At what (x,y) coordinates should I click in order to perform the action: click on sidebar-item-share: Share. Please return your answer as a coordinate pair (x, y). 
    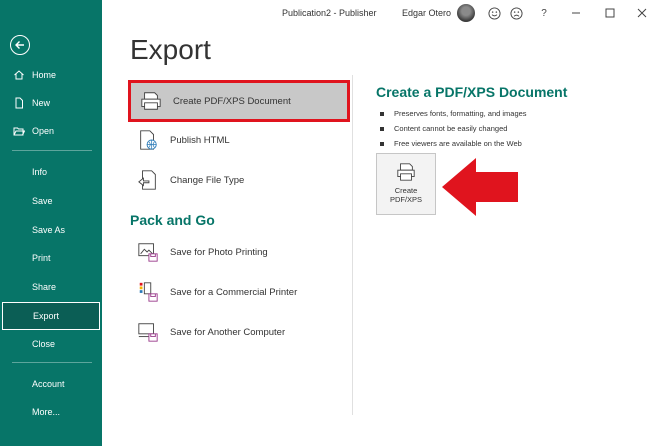
    Looking at the image, I should click on (51, 287).